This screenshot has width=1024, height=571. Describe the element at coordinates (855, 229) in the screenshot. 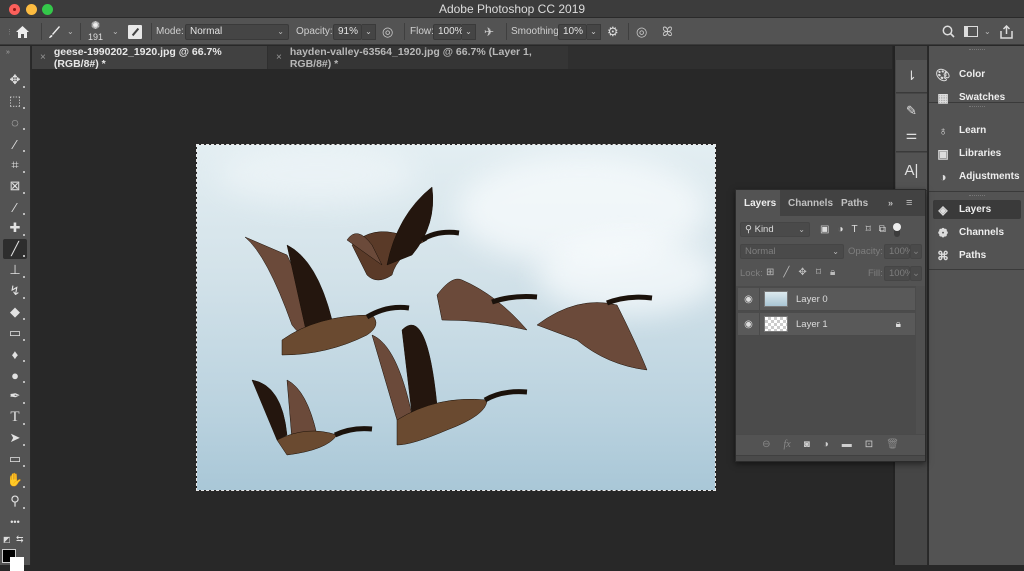

I see `type-filter-icon: T` at that location.